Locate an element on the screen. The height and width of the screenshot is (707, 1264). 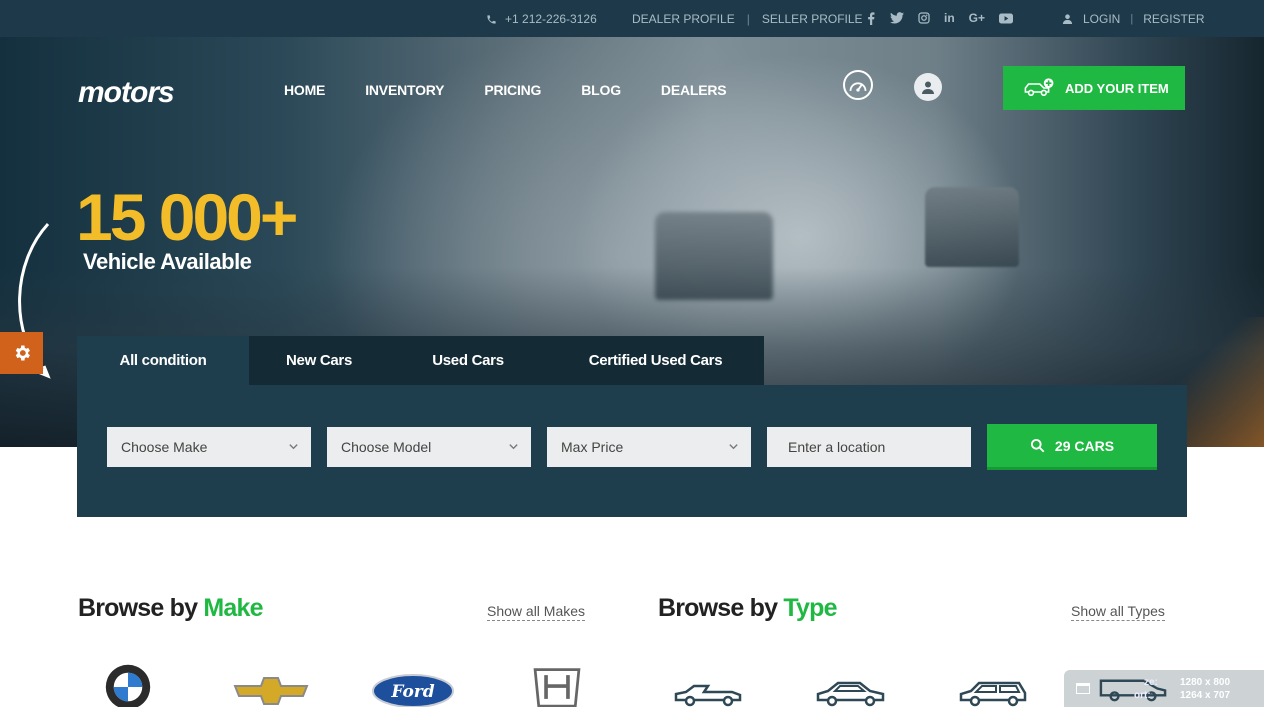
tab-all-condition: All condition is located at coordinates (163, 360).